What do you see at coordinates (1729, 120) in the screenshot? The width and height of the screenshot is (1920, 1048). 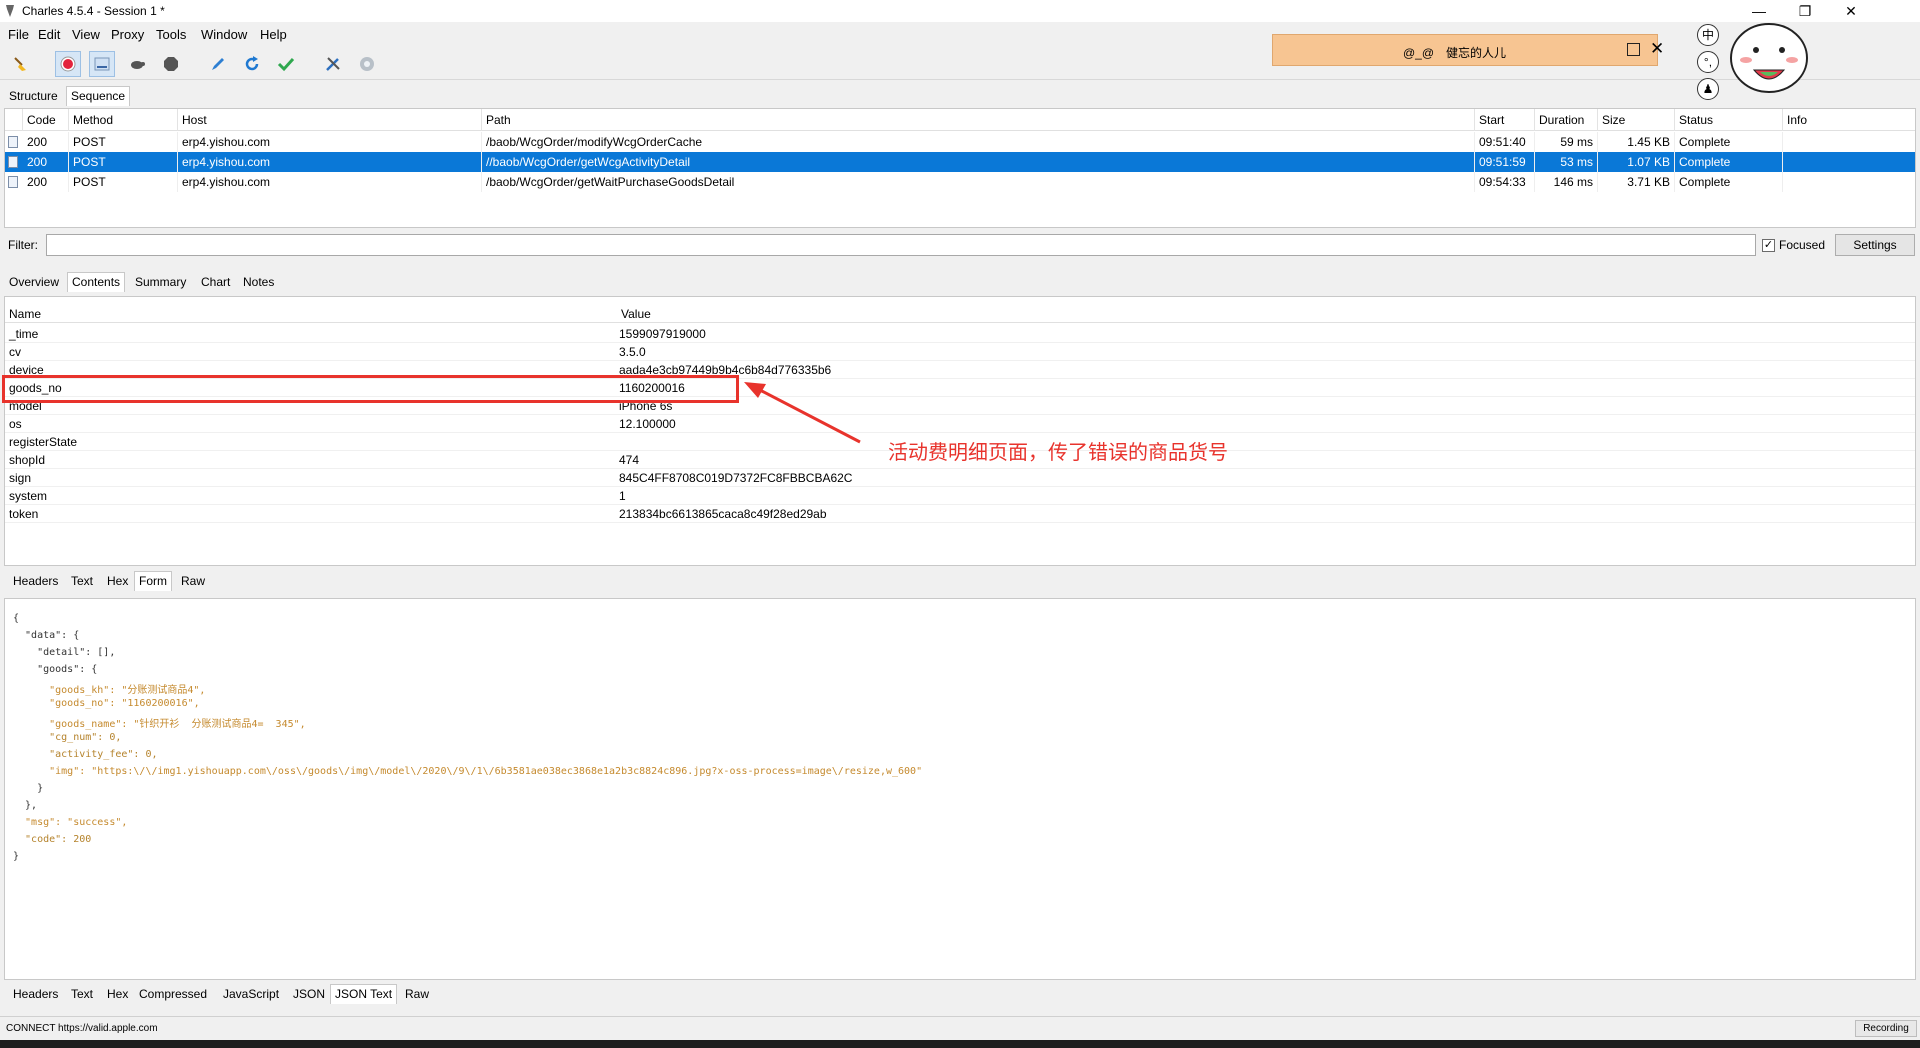 I see `column-header-status: Status` at bounding box center [1729, 120].